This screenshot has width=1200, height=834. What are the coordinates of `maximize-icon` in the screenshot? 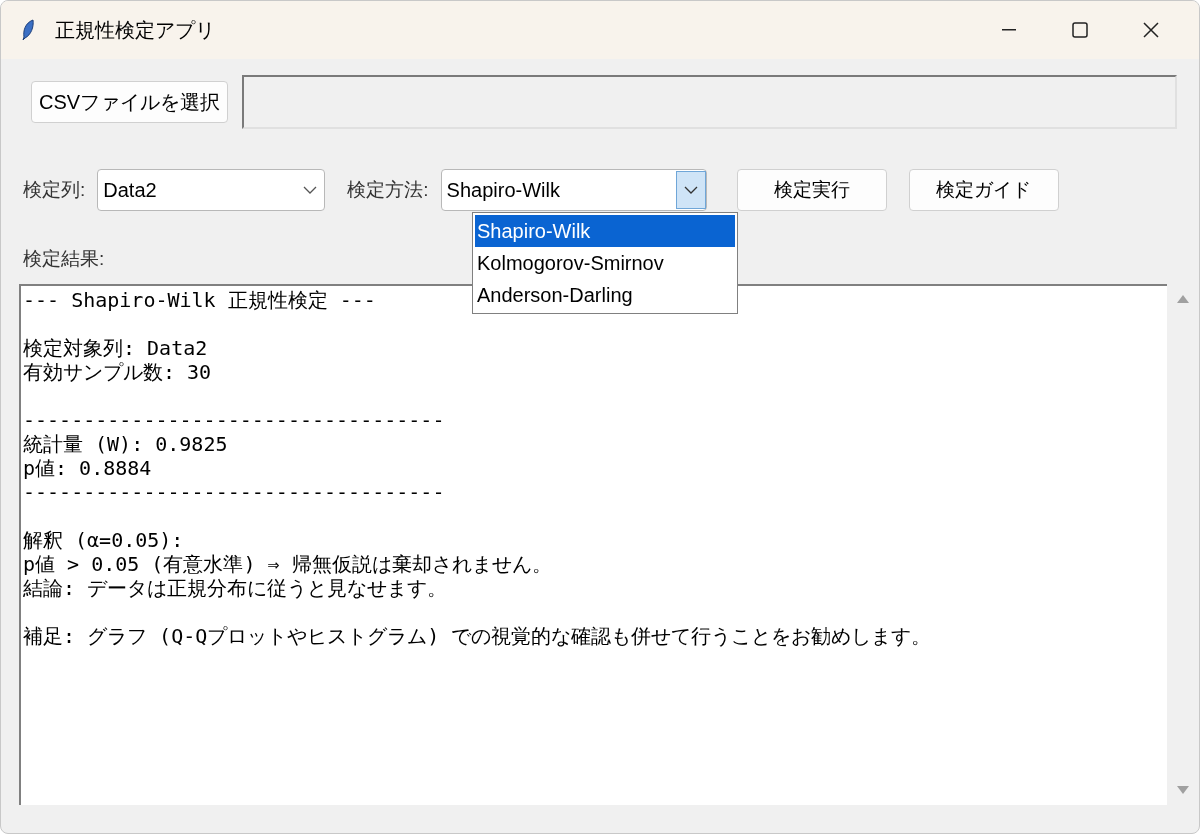 It's located at (1080, 30).